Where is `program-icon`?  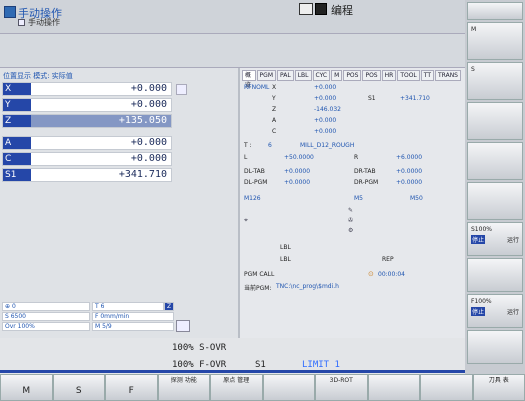 program-icon is located at coordinates (321, 9).